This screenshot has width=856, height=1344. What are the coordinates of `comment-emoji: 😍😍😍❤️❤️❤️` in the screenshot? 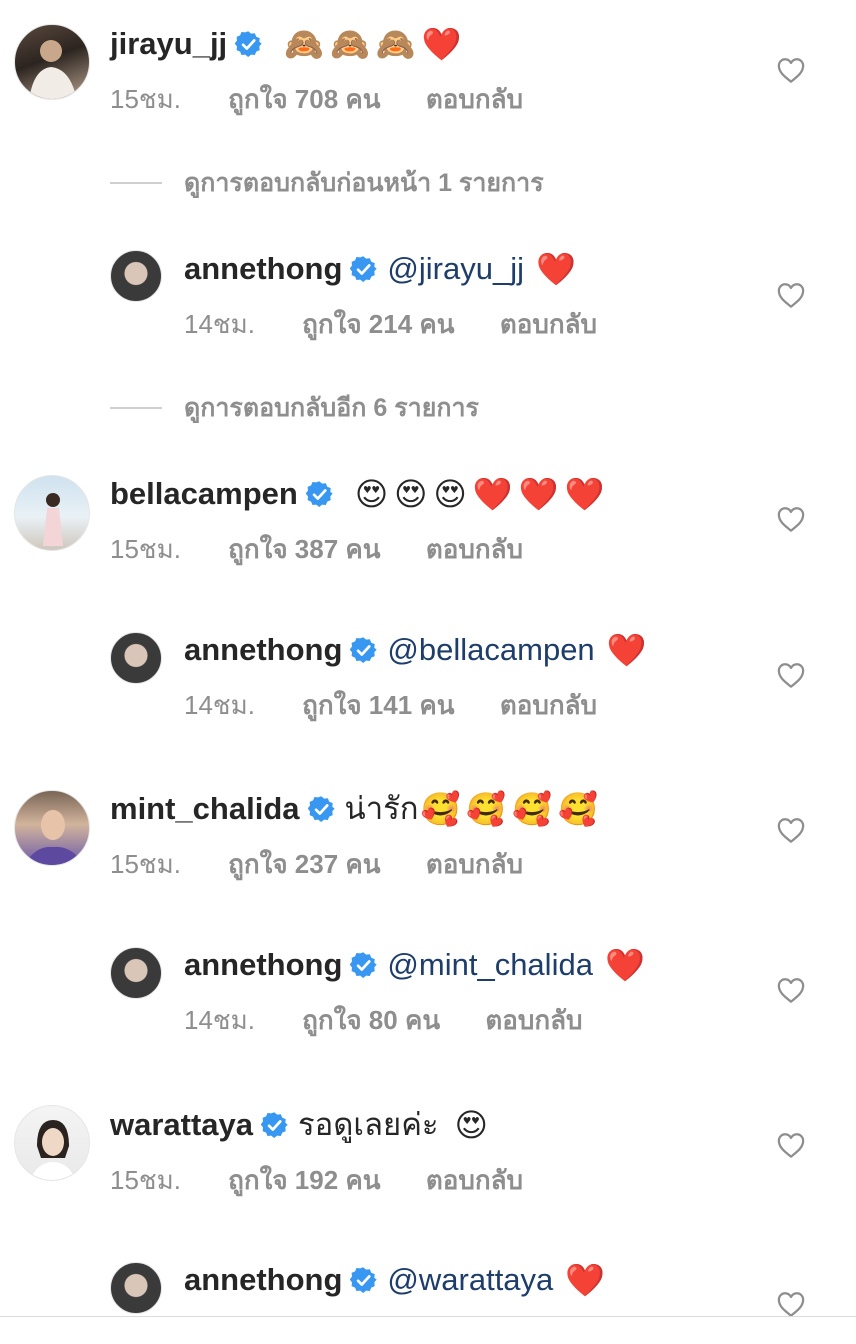 It's located at (482, 494).